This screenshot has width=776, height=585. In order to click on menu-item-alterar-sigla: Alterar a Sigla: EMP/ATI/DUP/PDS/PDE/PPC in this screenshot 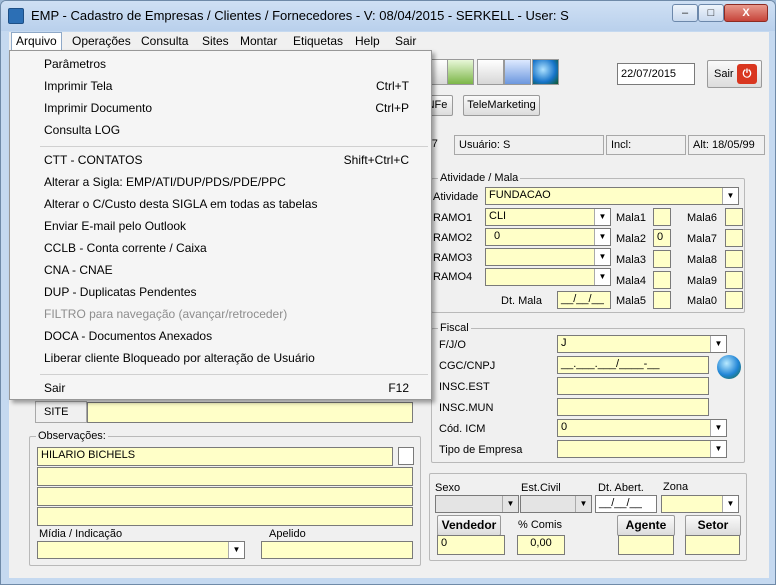, I will do `click(220, 182)`.